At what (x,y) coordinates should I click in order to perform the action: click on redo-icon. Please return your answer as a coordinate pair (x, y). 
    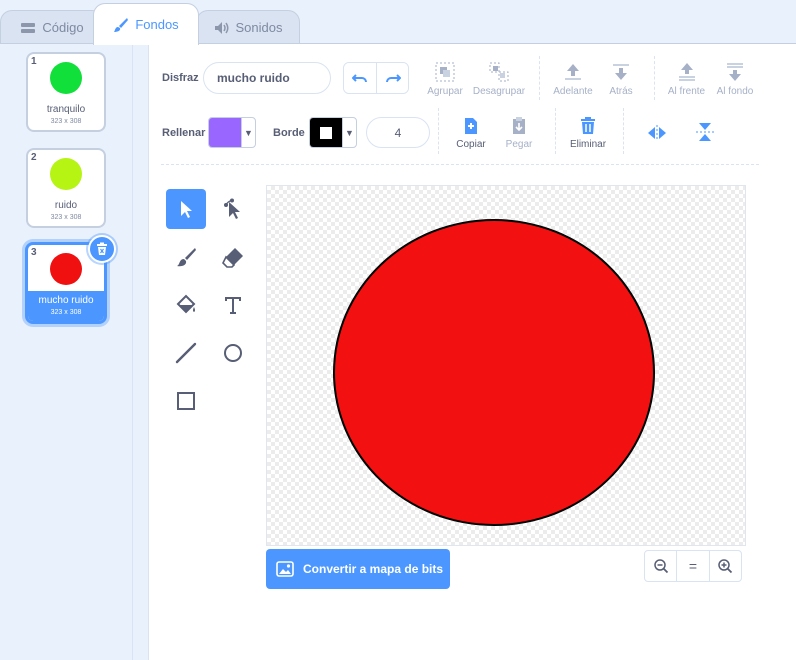
    Looking at the image, I should click on (393, 78).